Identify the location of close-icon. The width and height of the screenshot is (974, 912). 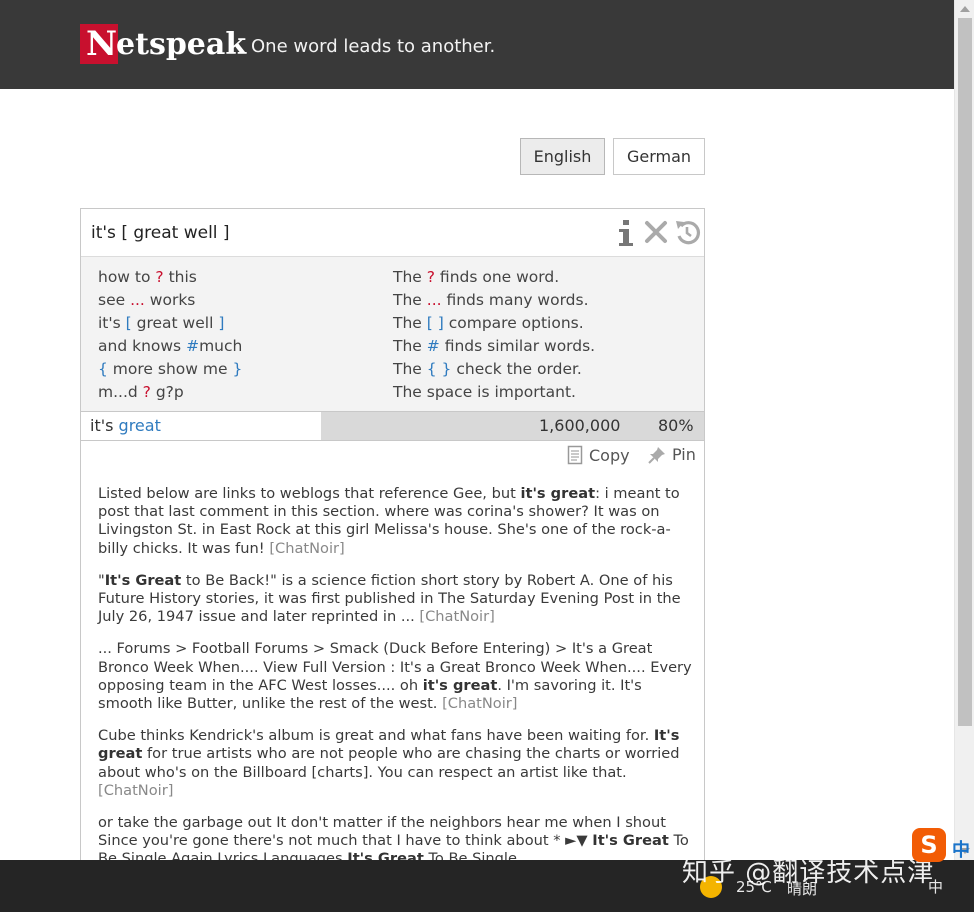
(656, 232).